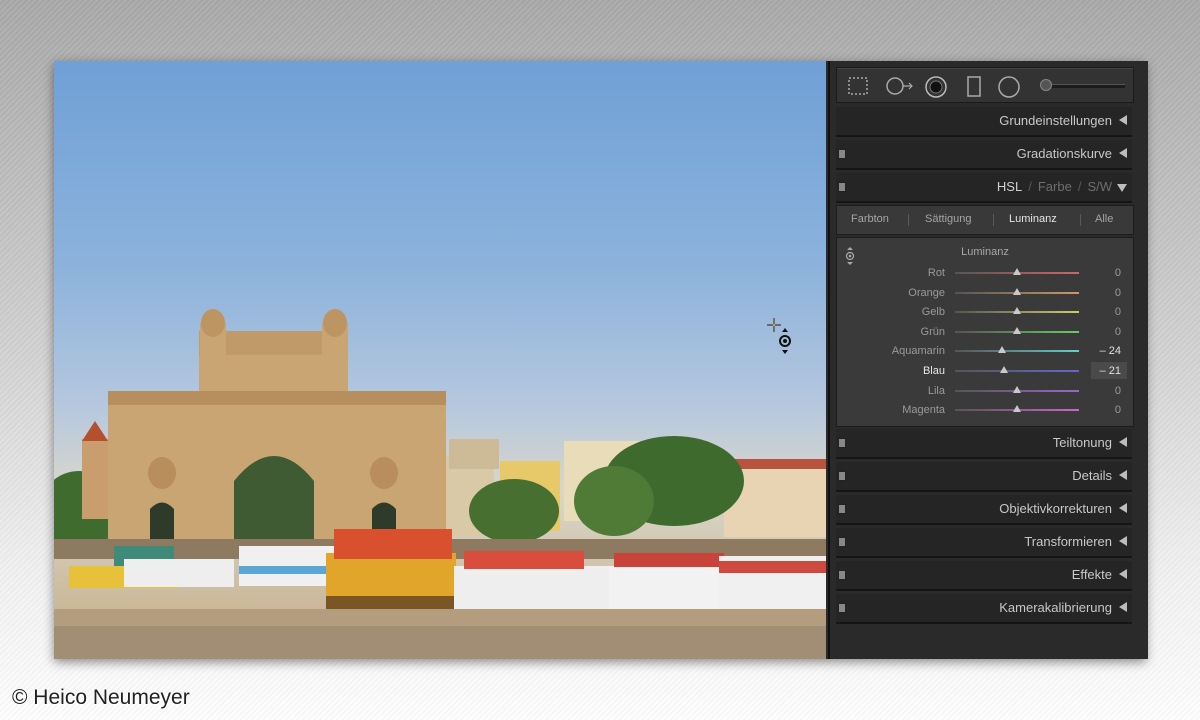 The width and height of the screenshot is (1200, 720). Describe the element at coordinates (1068, 541) in the screenshot. I see `section-title: Transformieren` at that location.